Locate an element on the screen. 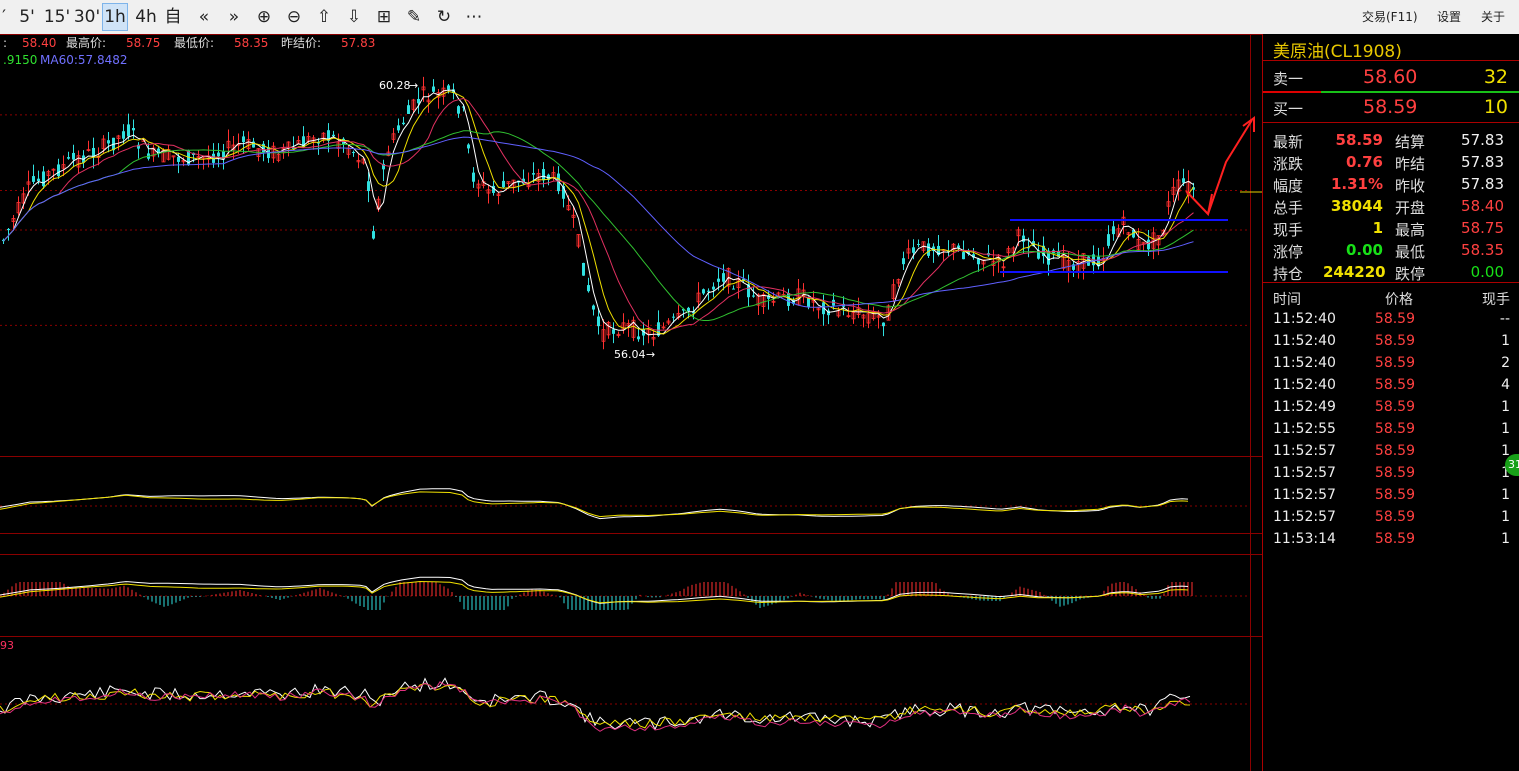  scroll-right-icon: » is located at coordinates (234, 17).